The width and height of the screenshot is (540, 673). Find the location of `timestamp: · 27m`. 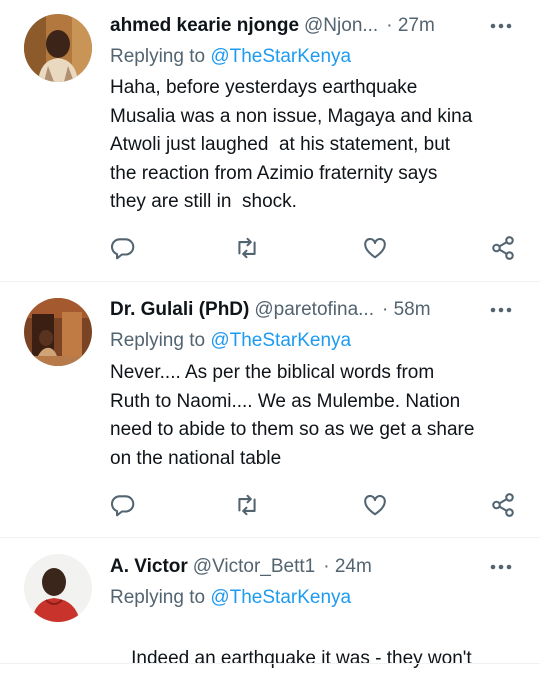

timestamp: · 27m is located at coordinates (410, 26).